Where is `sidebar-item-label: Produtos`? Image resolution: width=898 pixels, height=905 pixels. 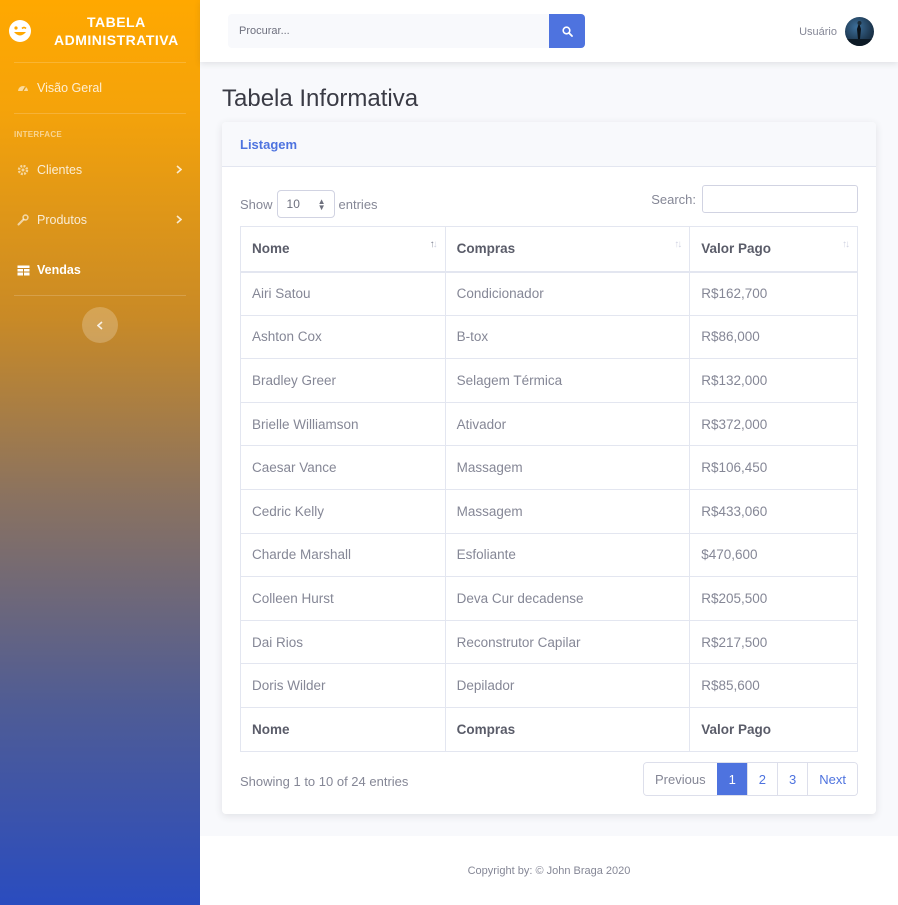 sidebar-item-label: Produtos is located at coordinates (62, 220).